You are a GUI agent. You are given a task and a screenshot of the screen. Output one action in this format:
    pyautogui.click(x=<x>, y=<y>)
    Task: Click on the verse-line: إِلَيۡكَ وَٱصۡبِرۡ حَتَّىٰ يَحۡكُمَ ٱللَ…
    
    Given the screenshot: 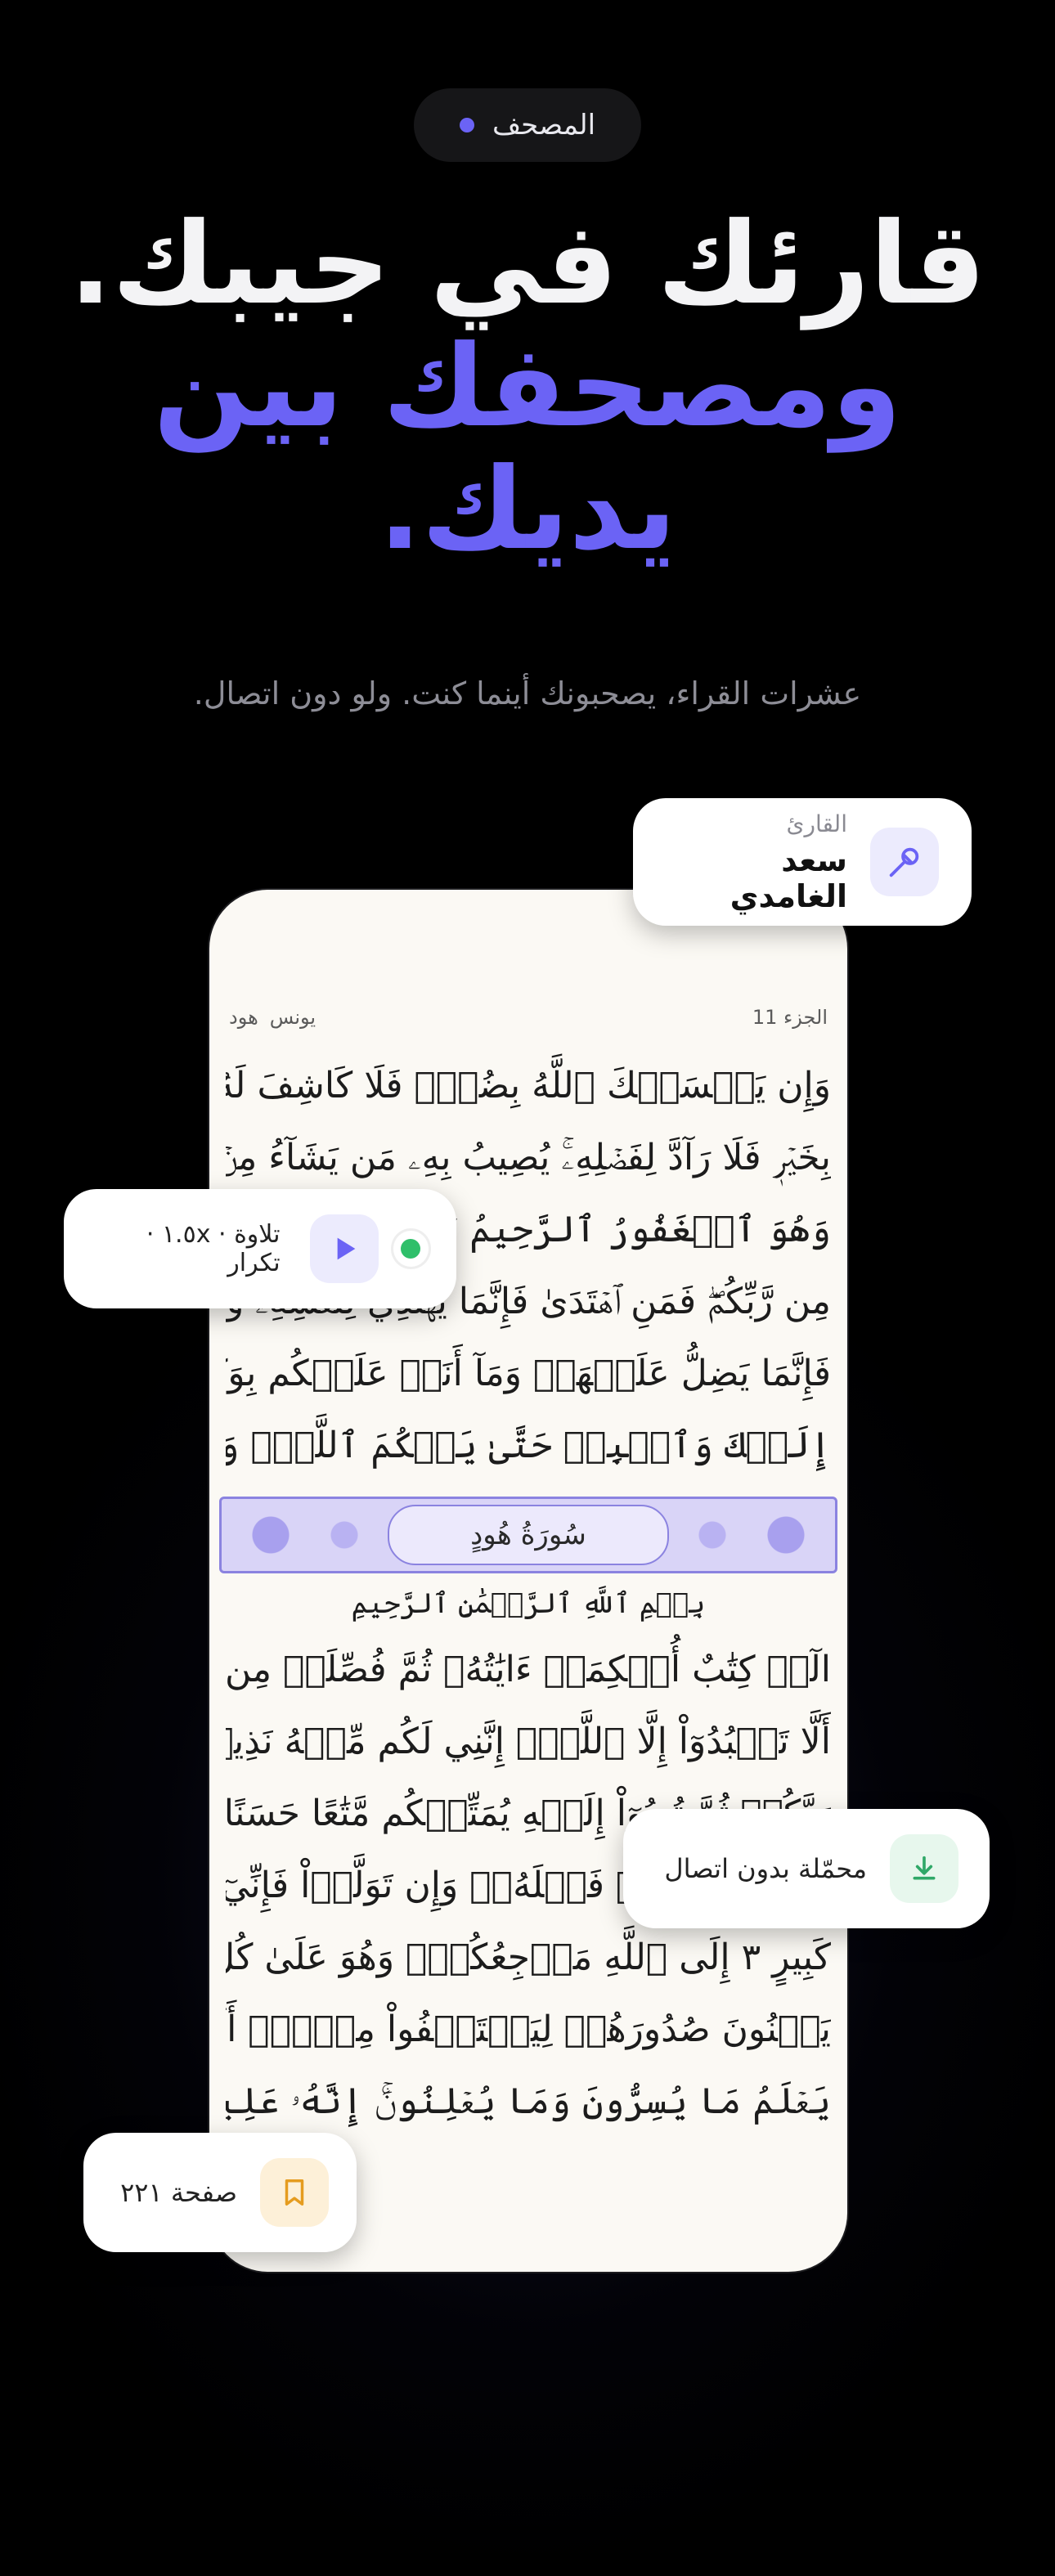 What is the action you would take?
    pyautogui.click(x=528, y=1446)
    